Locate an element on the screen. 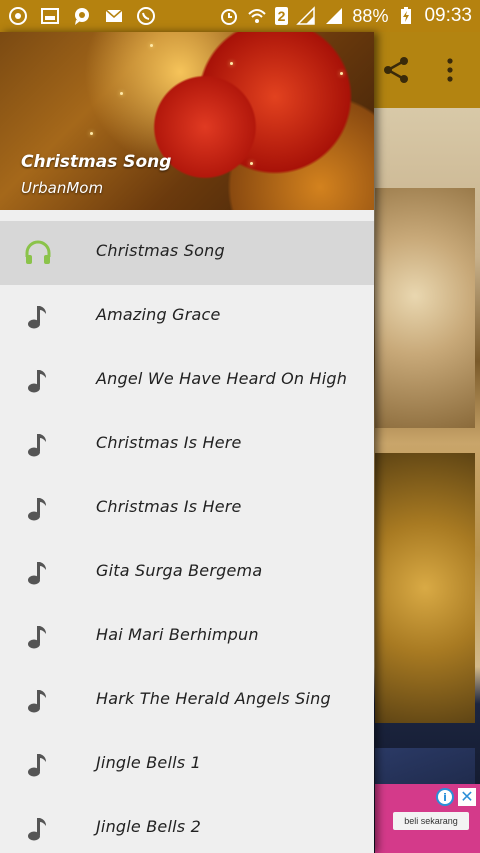  drawer-subtitle: UrbanMom is located at coordinates (62, 188).